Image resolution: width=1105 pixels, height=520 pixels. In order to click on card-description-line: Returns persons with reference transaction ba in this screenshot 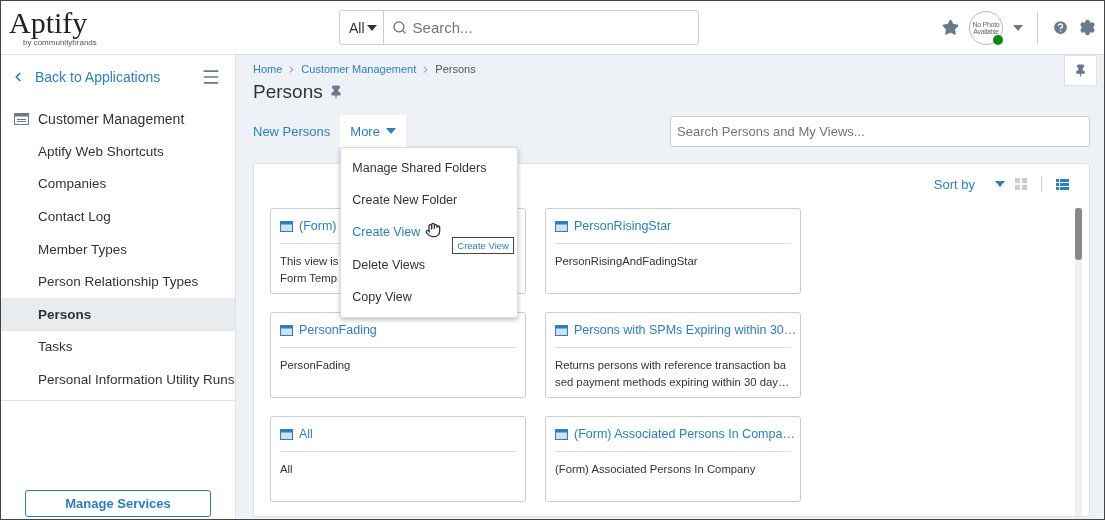, I will do `click(671, 365)`.